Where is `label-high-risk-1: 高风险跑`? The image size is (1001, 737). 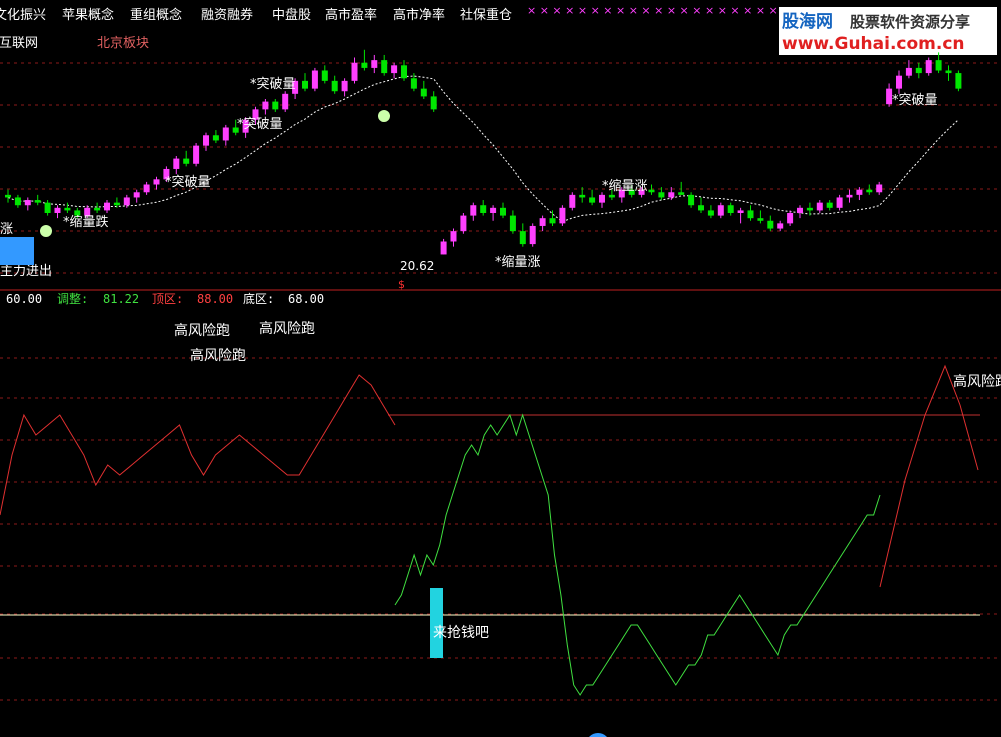
label-high-risk-1: 高风险跑 is located at coordinates (202, 330).